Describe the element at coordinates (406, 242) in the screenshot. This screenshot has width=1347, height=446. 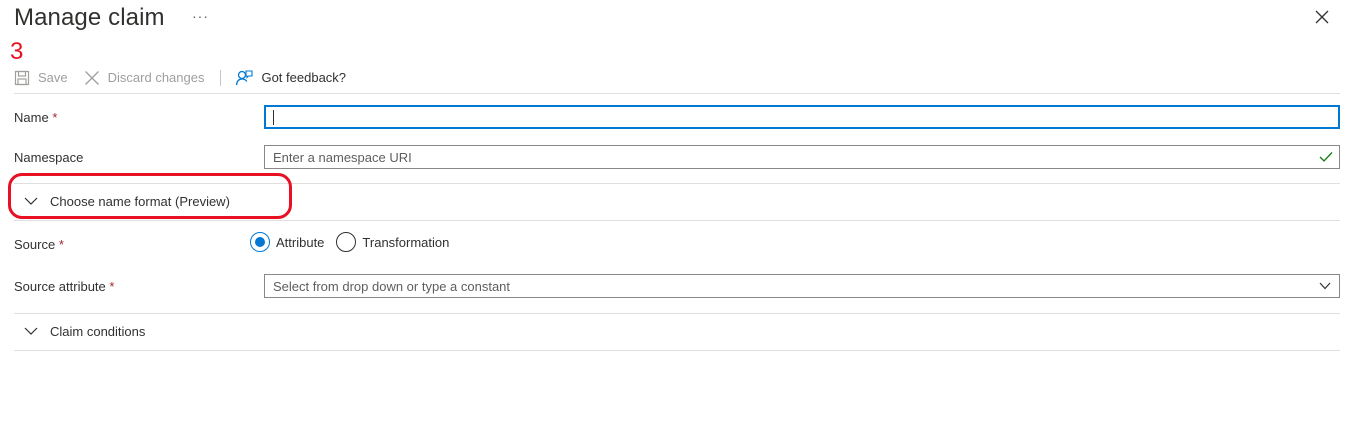
I see `radio-transformation-label: Transformation` at that location.